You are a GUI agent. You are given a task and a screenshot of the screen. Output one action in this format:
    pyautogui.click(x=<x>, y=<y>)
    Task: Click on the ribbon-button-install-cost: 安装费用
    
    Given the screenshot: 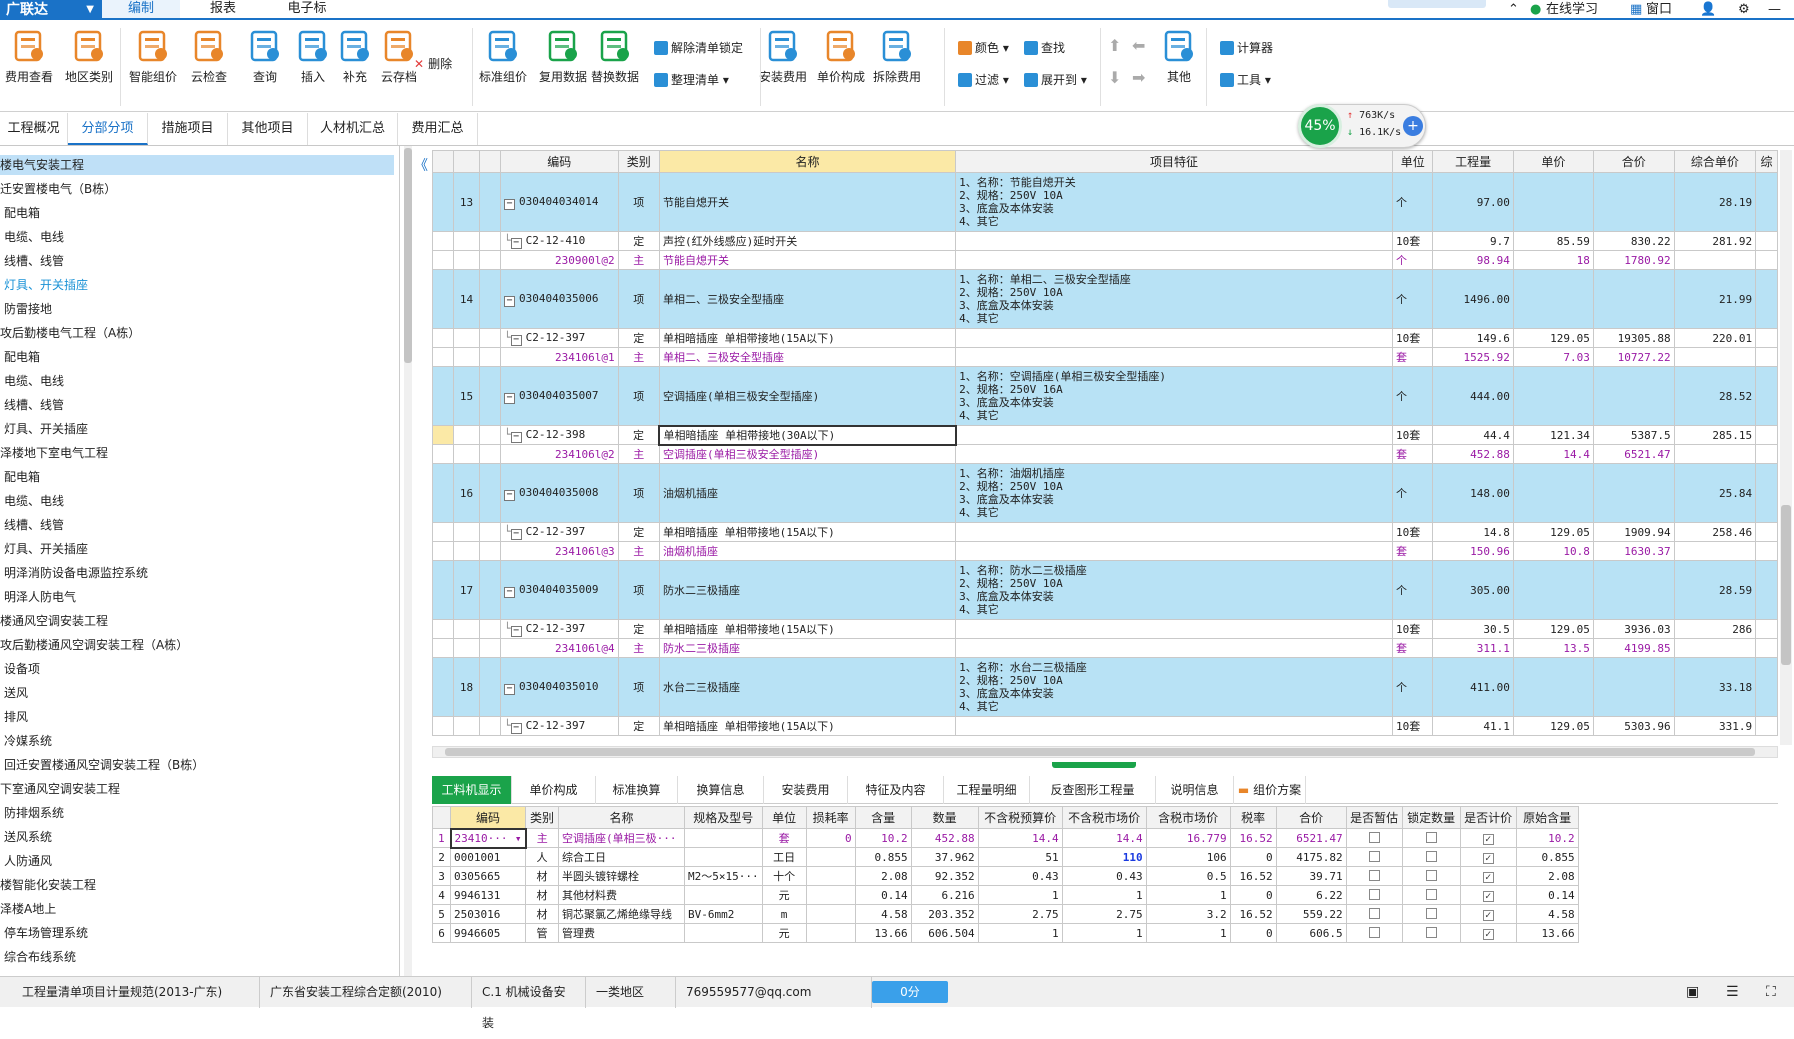 What is the action you would take?
    pyautogui.click(x=783, y=56)
    